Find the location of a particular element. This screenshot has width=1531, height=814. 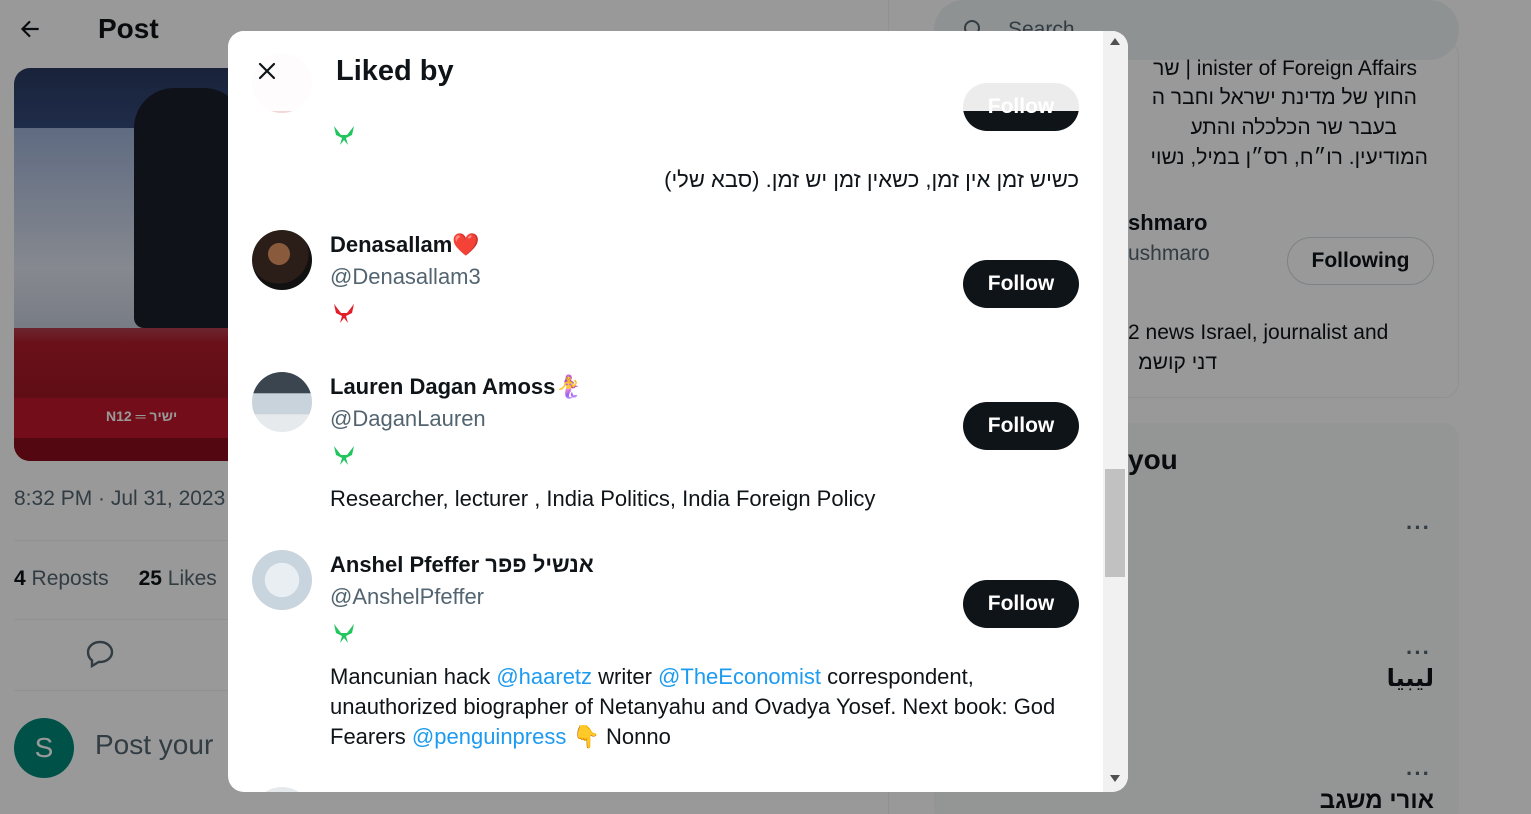

mention-link: @haaretz is located at coordinates (544, 676).